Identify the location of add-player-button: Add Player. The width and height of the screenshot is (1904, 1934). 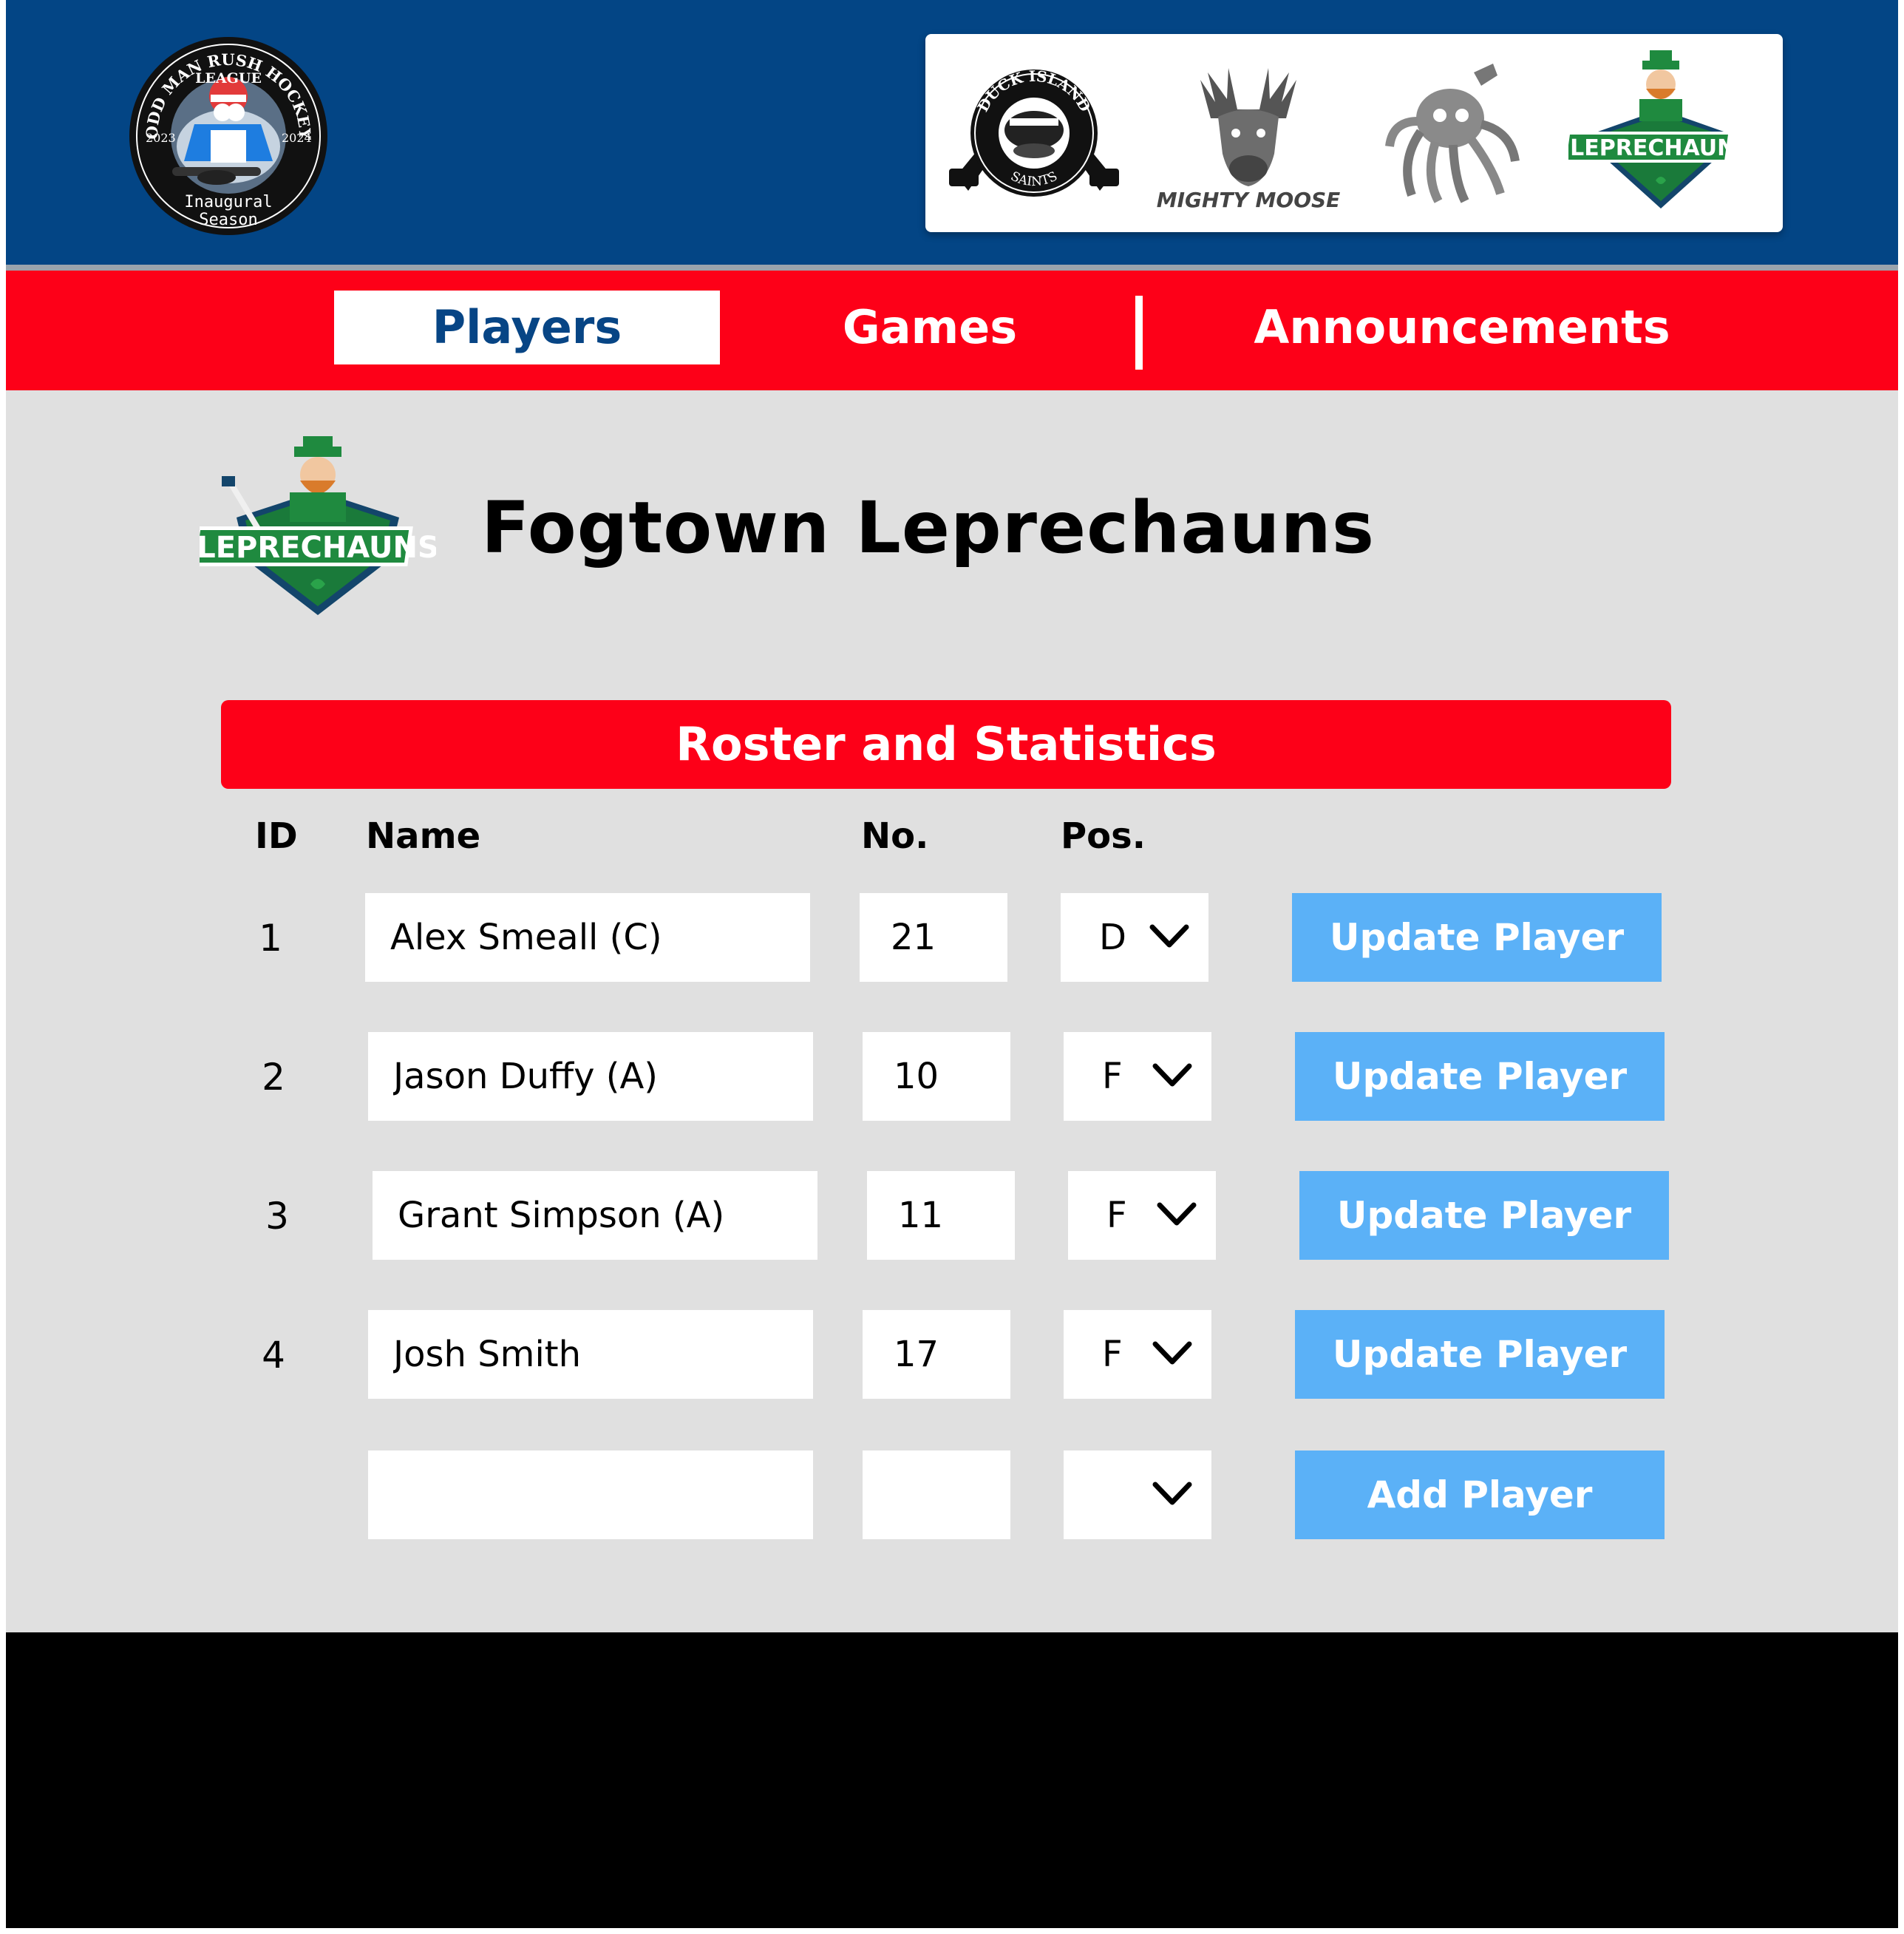
(1480, 1494).